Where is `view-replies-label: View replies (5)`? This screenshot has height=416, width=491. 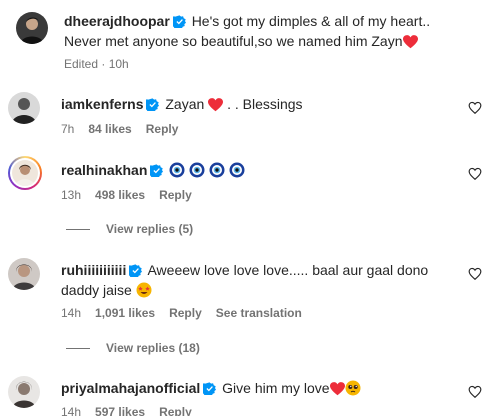 view-replies-label: View replies (5) is located at coordinates (149, 229).